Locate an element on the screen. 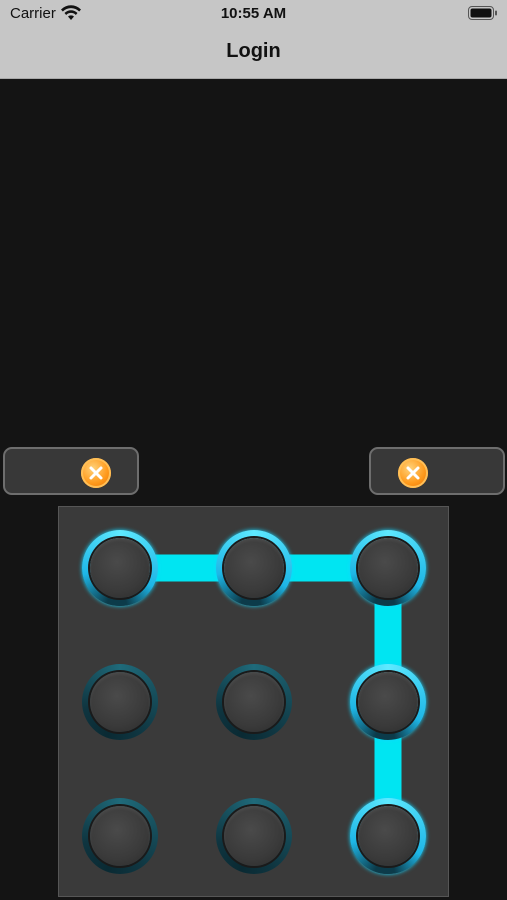  right-clear-pill is located at coordinates (437, 471).